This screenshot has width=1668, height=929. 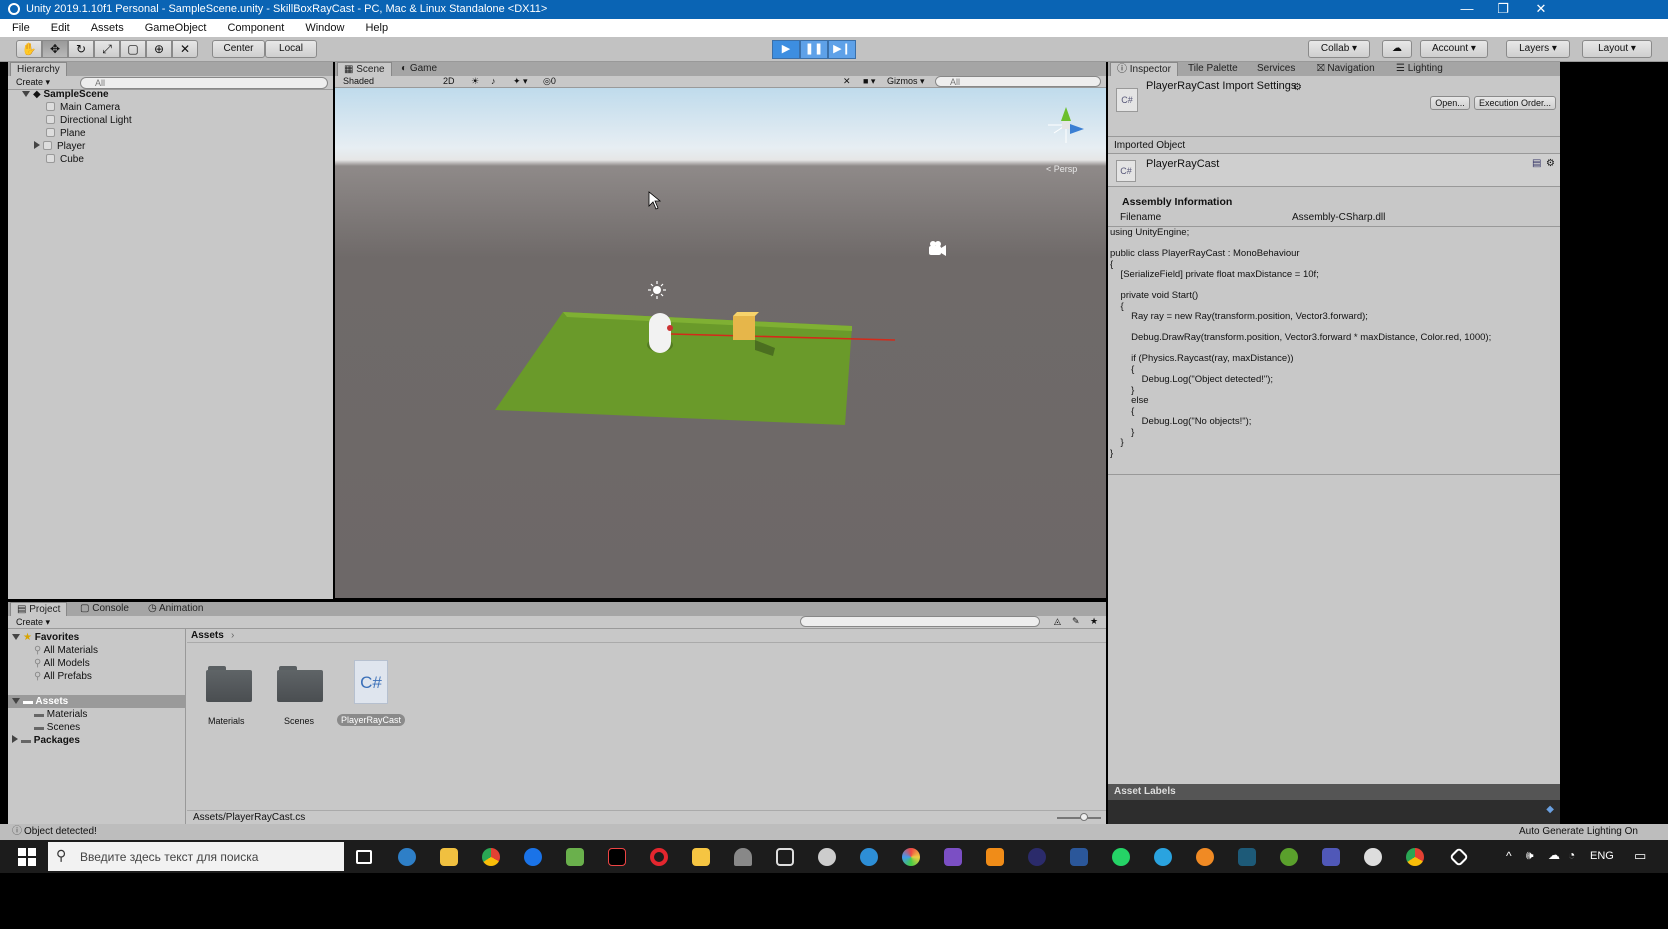 What do you see at coordinates (743, 857) in the screenshot?
I see `paint-icon` at bounding box center [743, 857].